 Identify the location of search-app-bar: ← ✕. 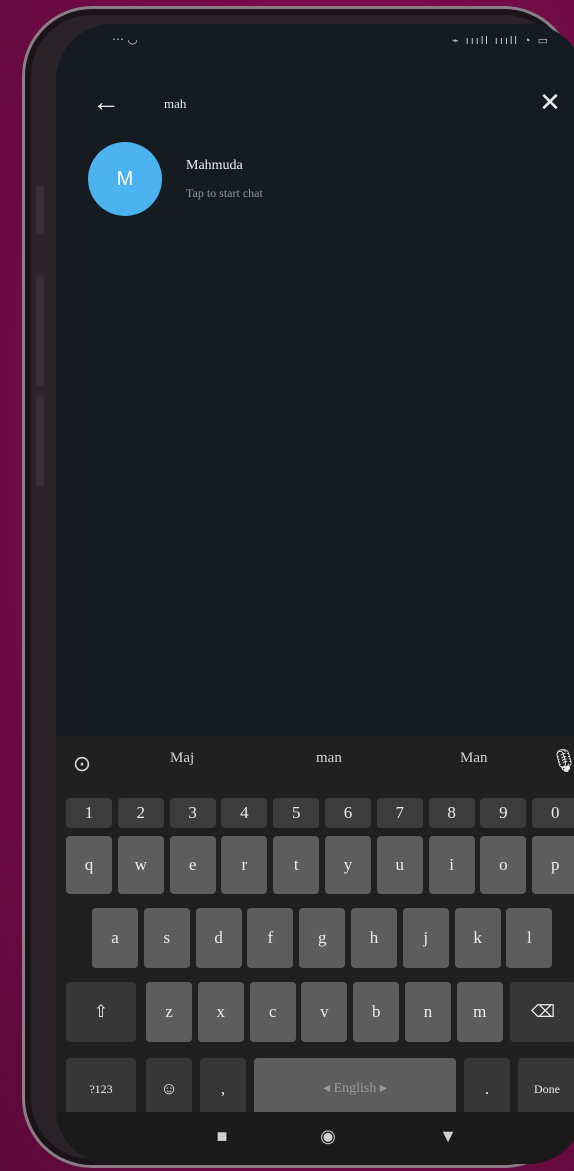
(315, 102).